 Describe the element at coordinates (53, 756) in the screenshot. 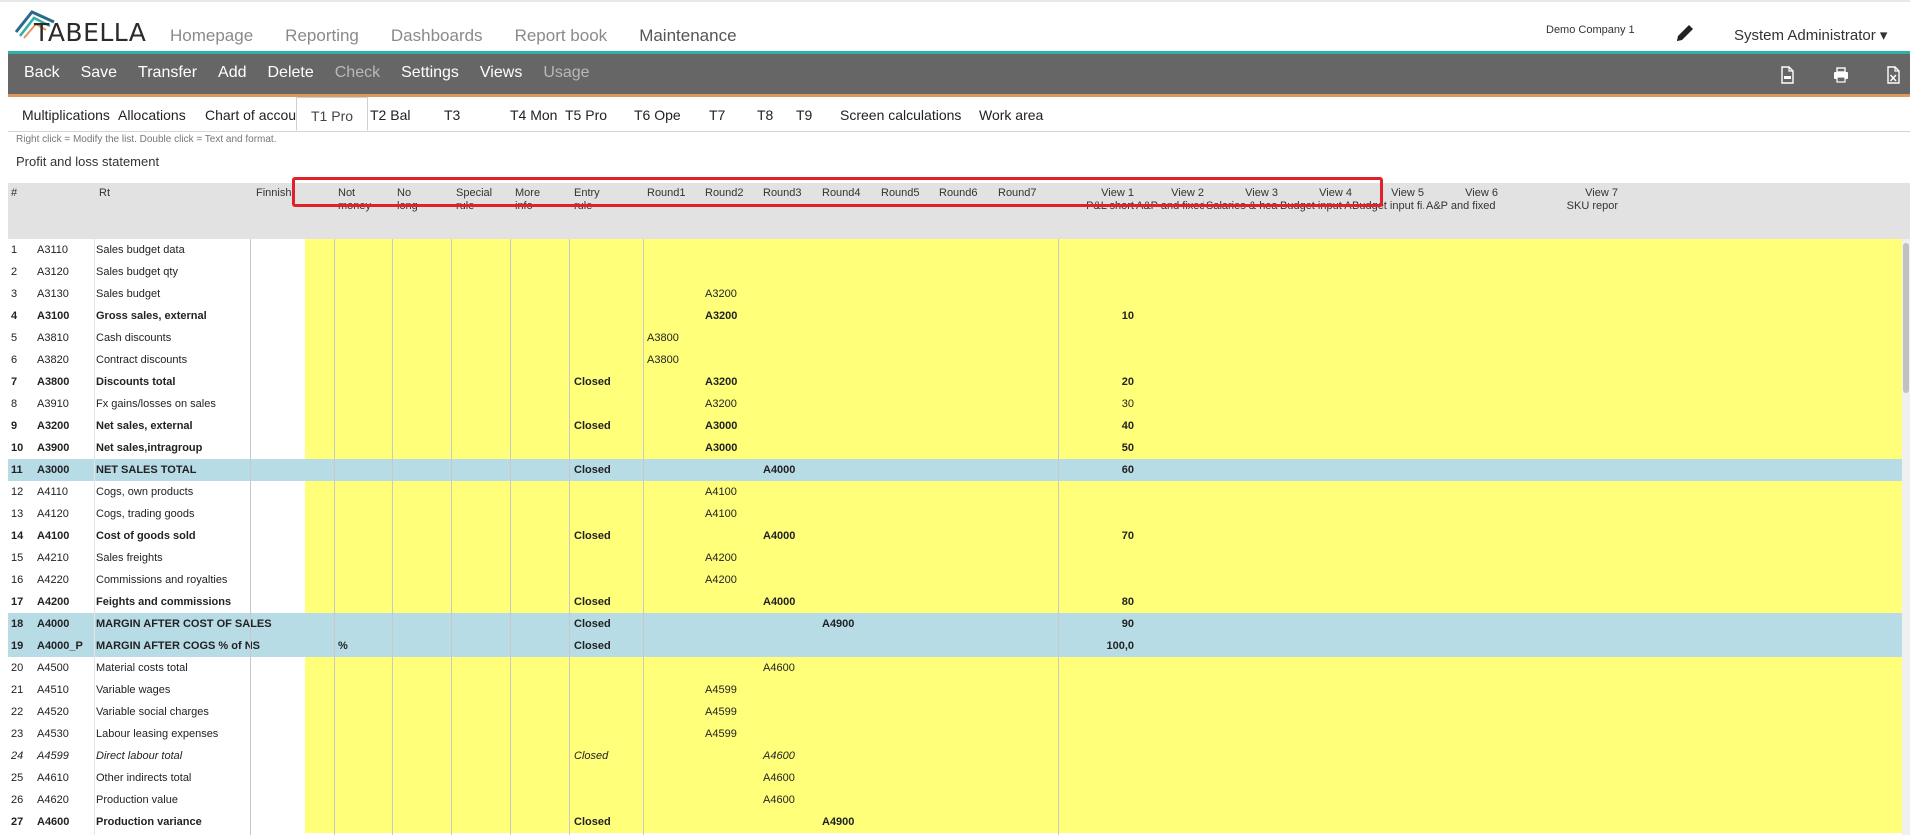

I see `cell-code: A4599` at that location.